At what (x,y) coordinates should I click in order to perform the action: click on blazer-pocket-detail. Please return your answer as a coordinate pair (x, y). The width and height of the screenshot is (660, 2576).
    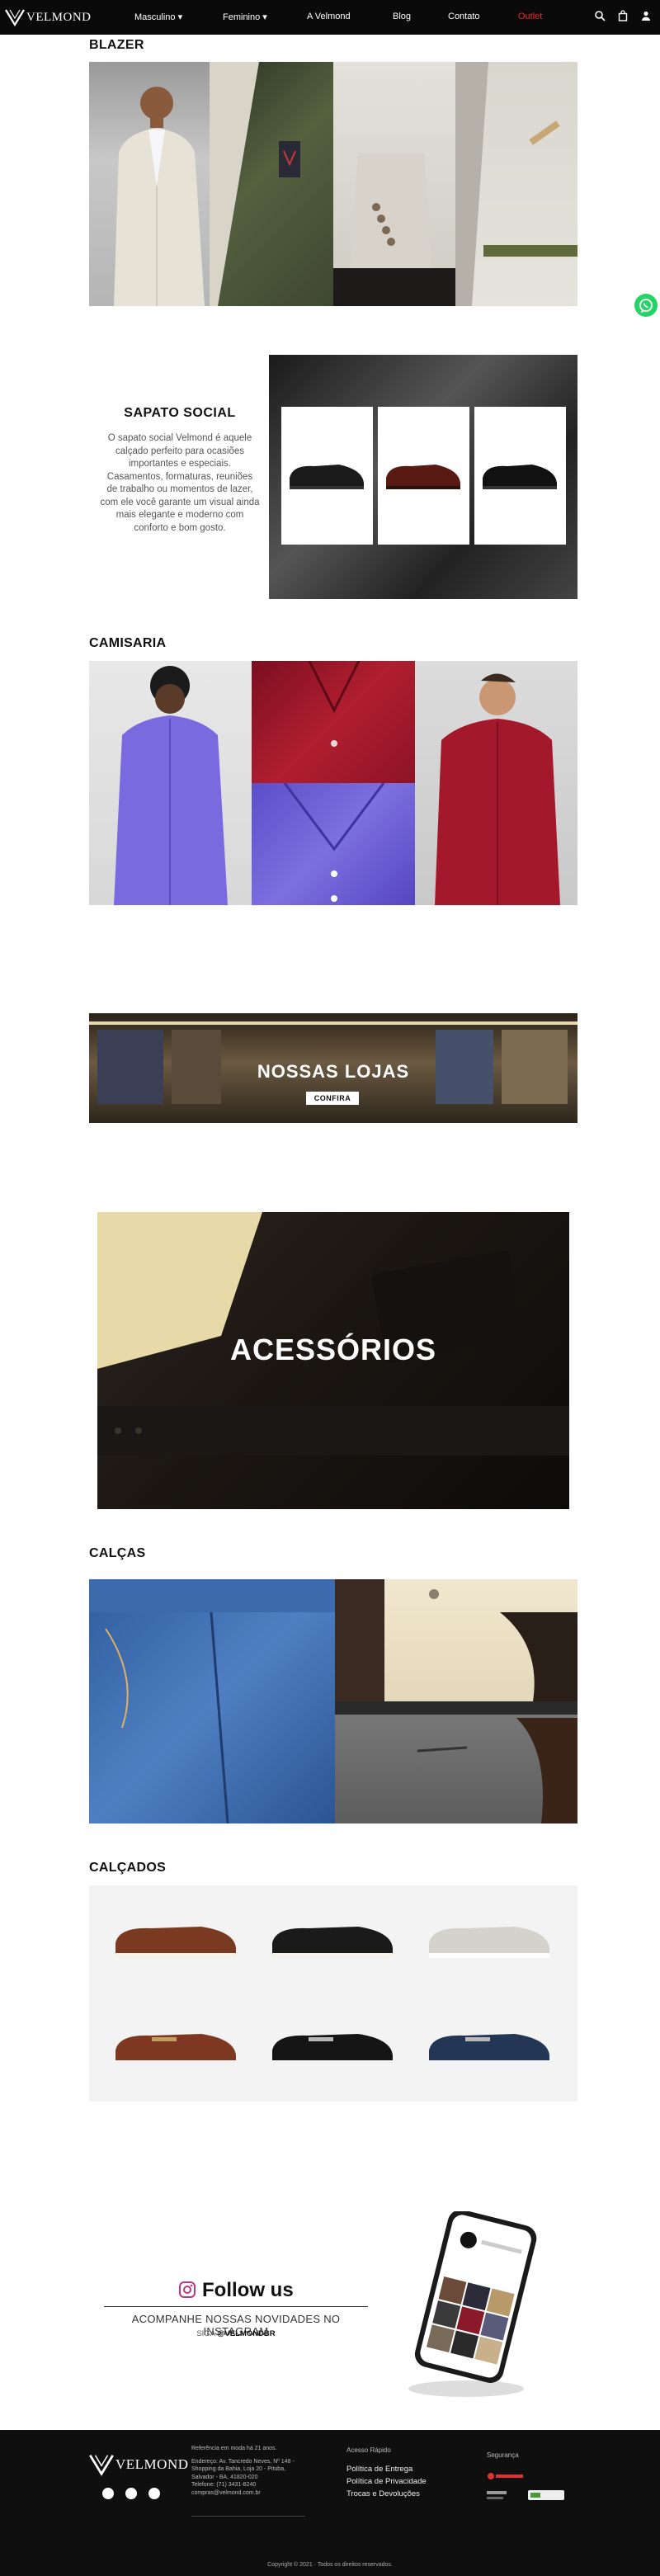
    Looking at the image, I should click on (516, 184).